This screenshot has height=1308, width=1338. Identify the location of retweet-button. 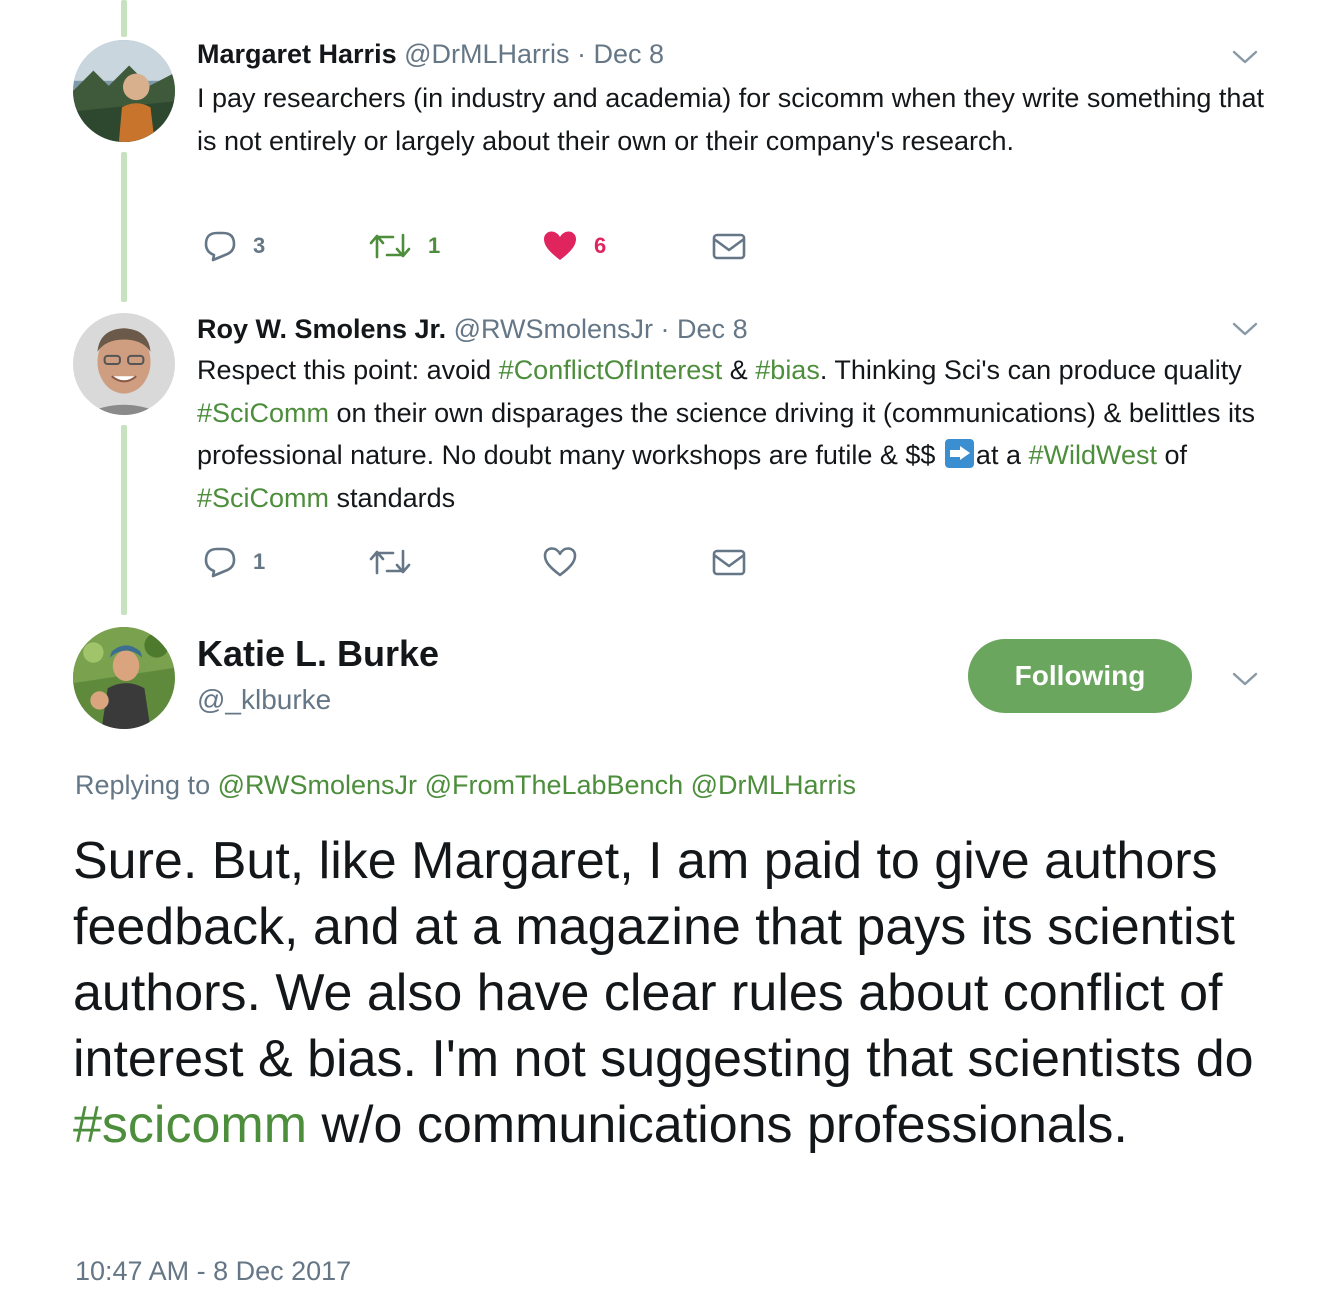
(390, 562).